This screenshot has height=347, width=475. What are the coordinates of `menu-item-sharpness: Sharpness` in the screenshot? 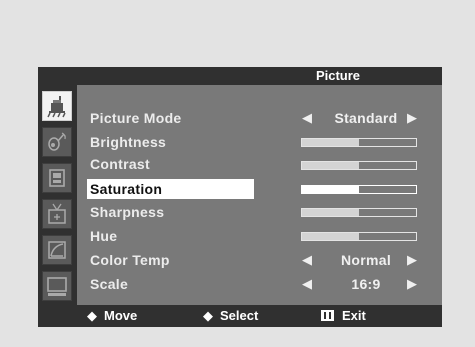 It's located at (127, 212).